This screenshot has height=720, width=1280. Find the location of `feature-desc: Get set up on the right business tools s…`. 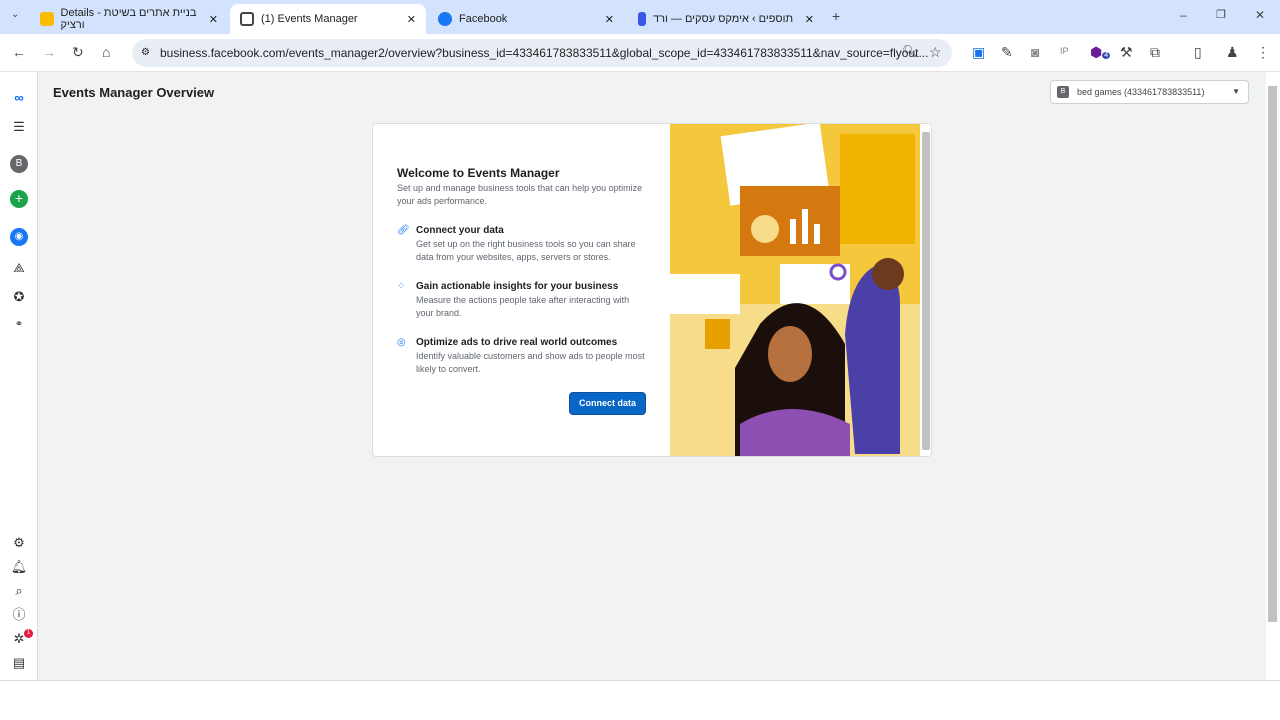

feature-desc: Get set up on the right business tools s… is located at coordinates (526, 250).